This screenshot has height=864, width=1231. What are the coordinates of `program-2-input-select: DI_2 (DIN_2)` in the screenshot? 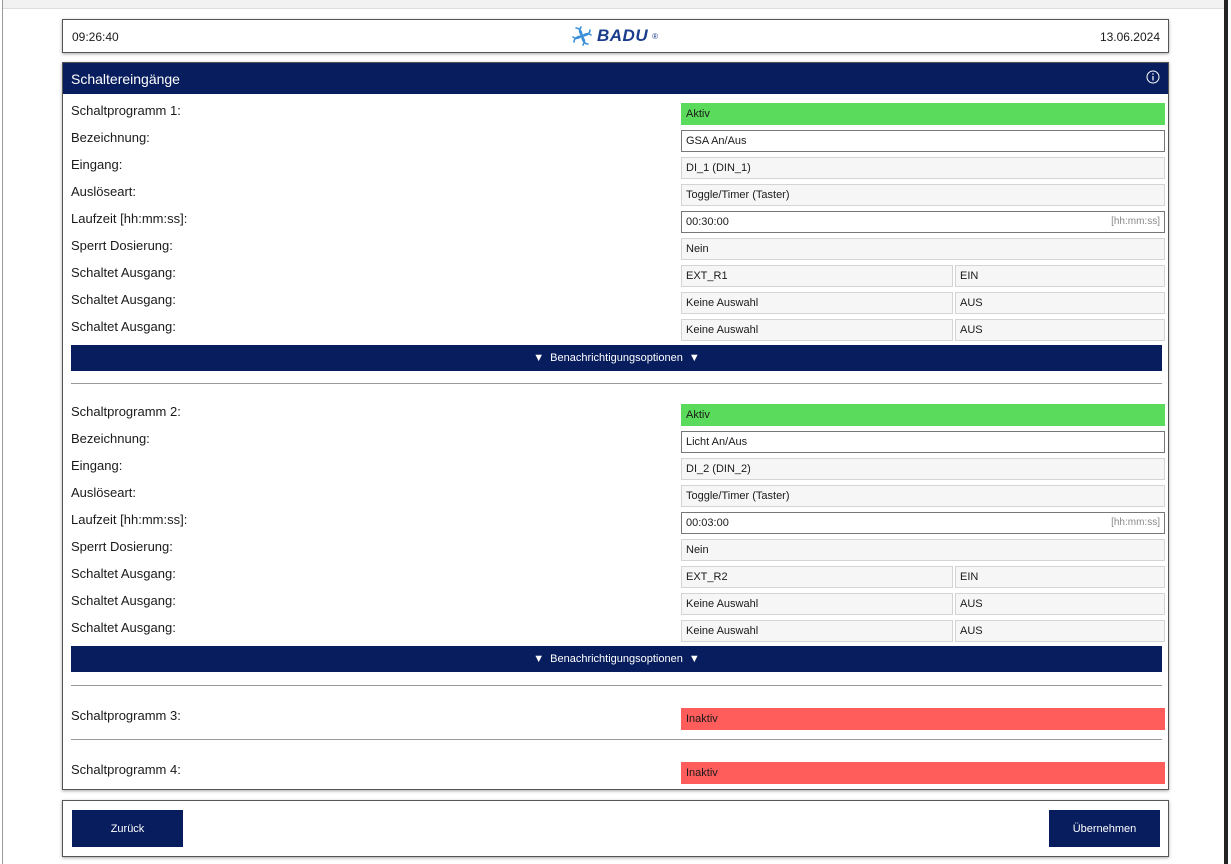 It's located at (923, 469).